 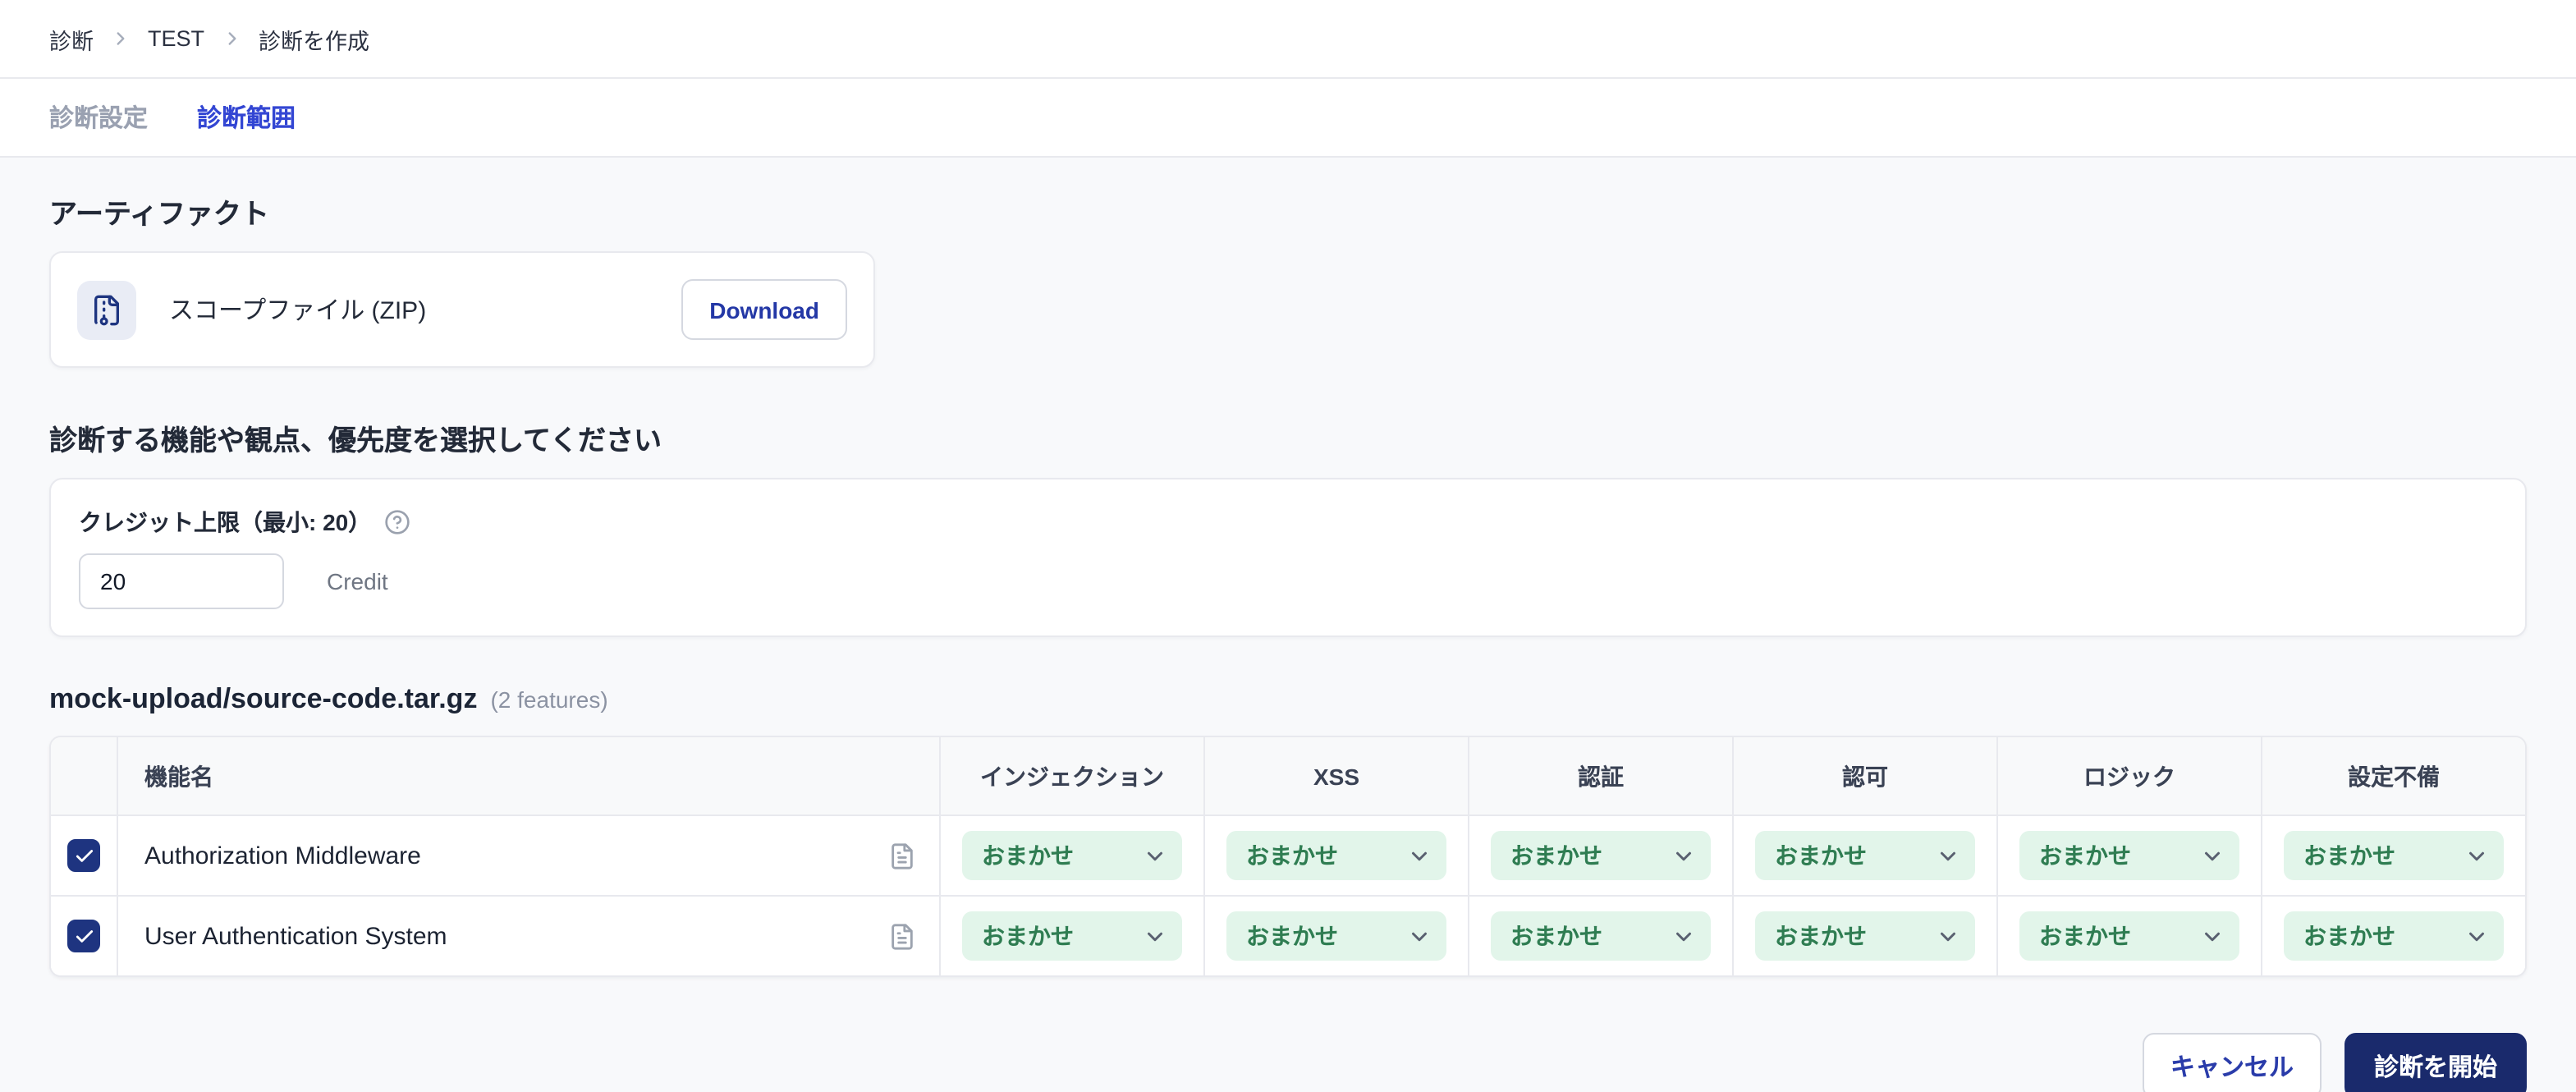 What do you see at coordinates (1288, 1062) in the screenshot?
I see `footer-actions: キャンセル 診断を開始` at bounding box center [1288, 1062].